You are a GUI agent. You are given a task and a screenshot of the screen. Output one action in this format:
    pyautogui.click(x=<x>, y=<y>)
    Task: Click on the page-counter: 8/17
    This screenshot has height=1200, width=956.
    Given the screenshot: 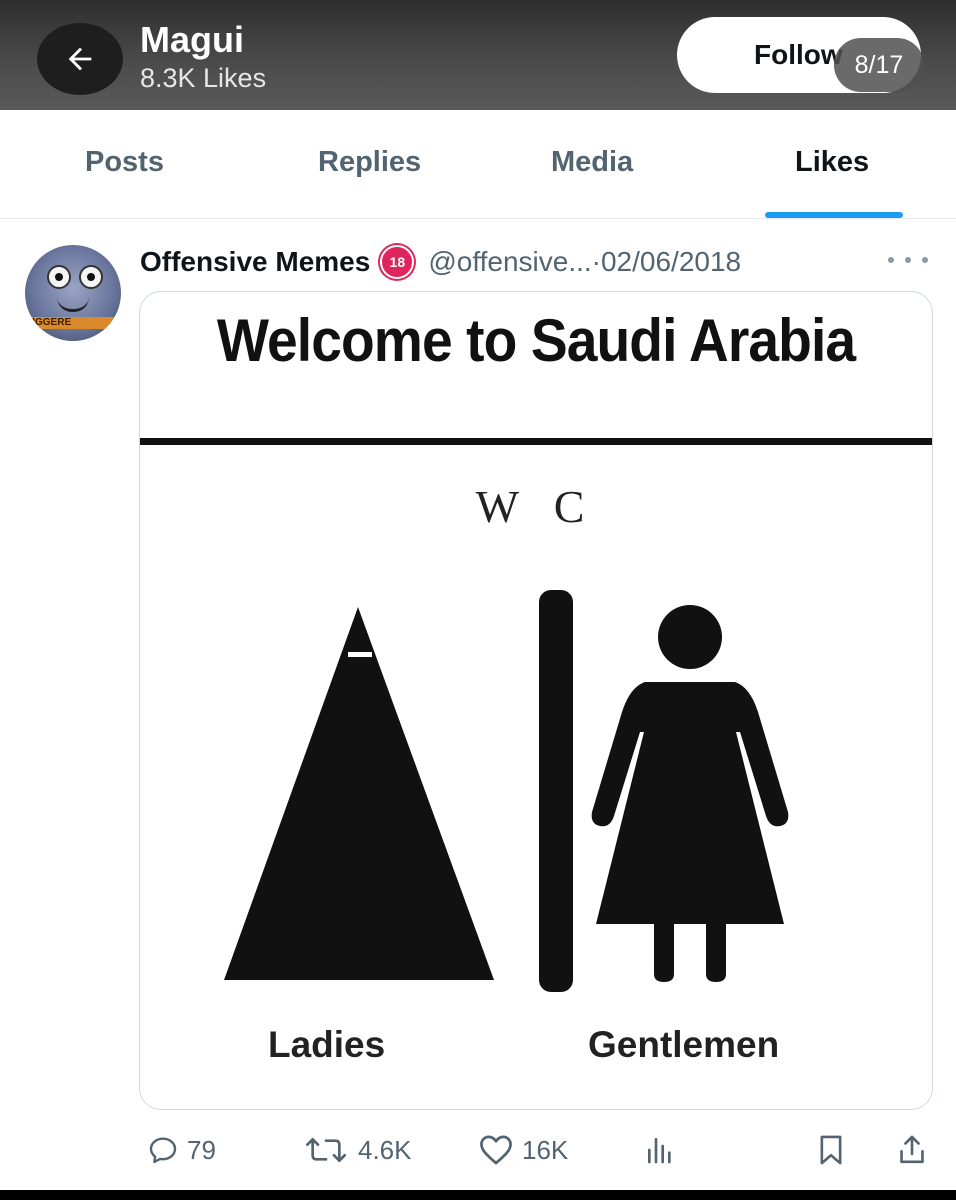 What is the action you would take?
    pyautogui.click(x=879, y=65)
    